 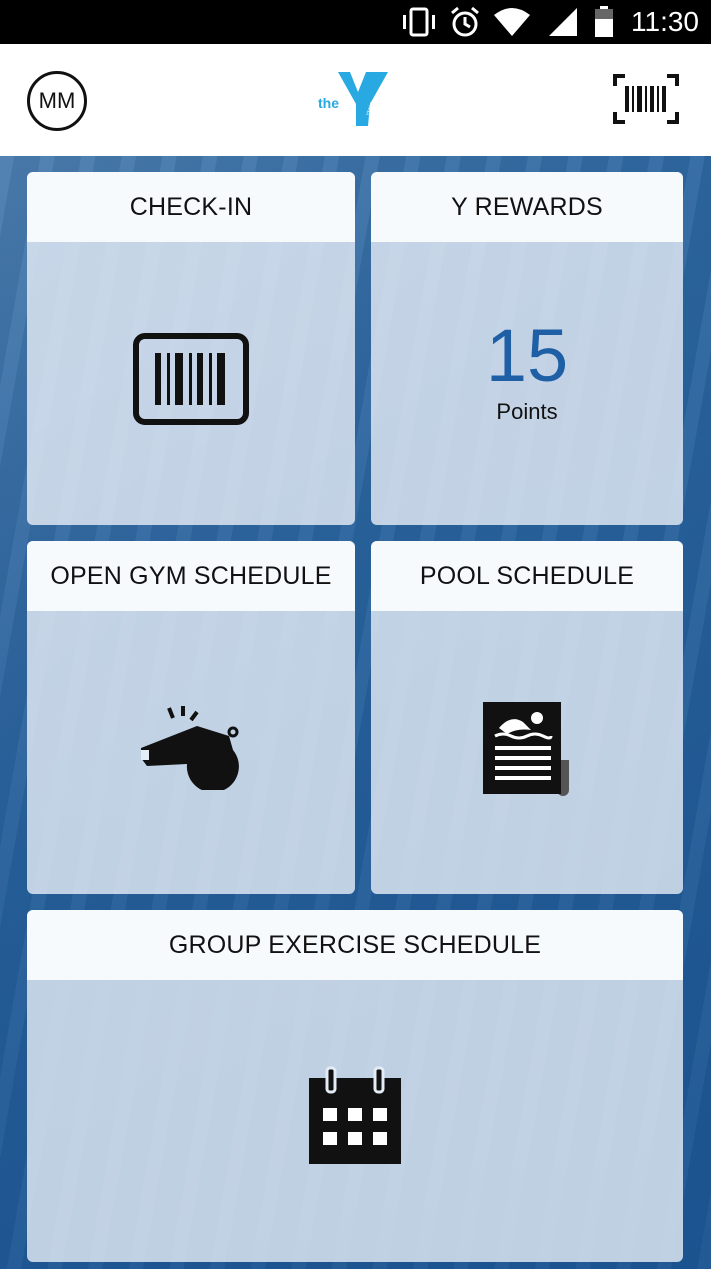 What do you see at coordinates (191, 207) in the screenshot?
I see `checkin-title: CHECK-IN` at bounding box center [191, 207].